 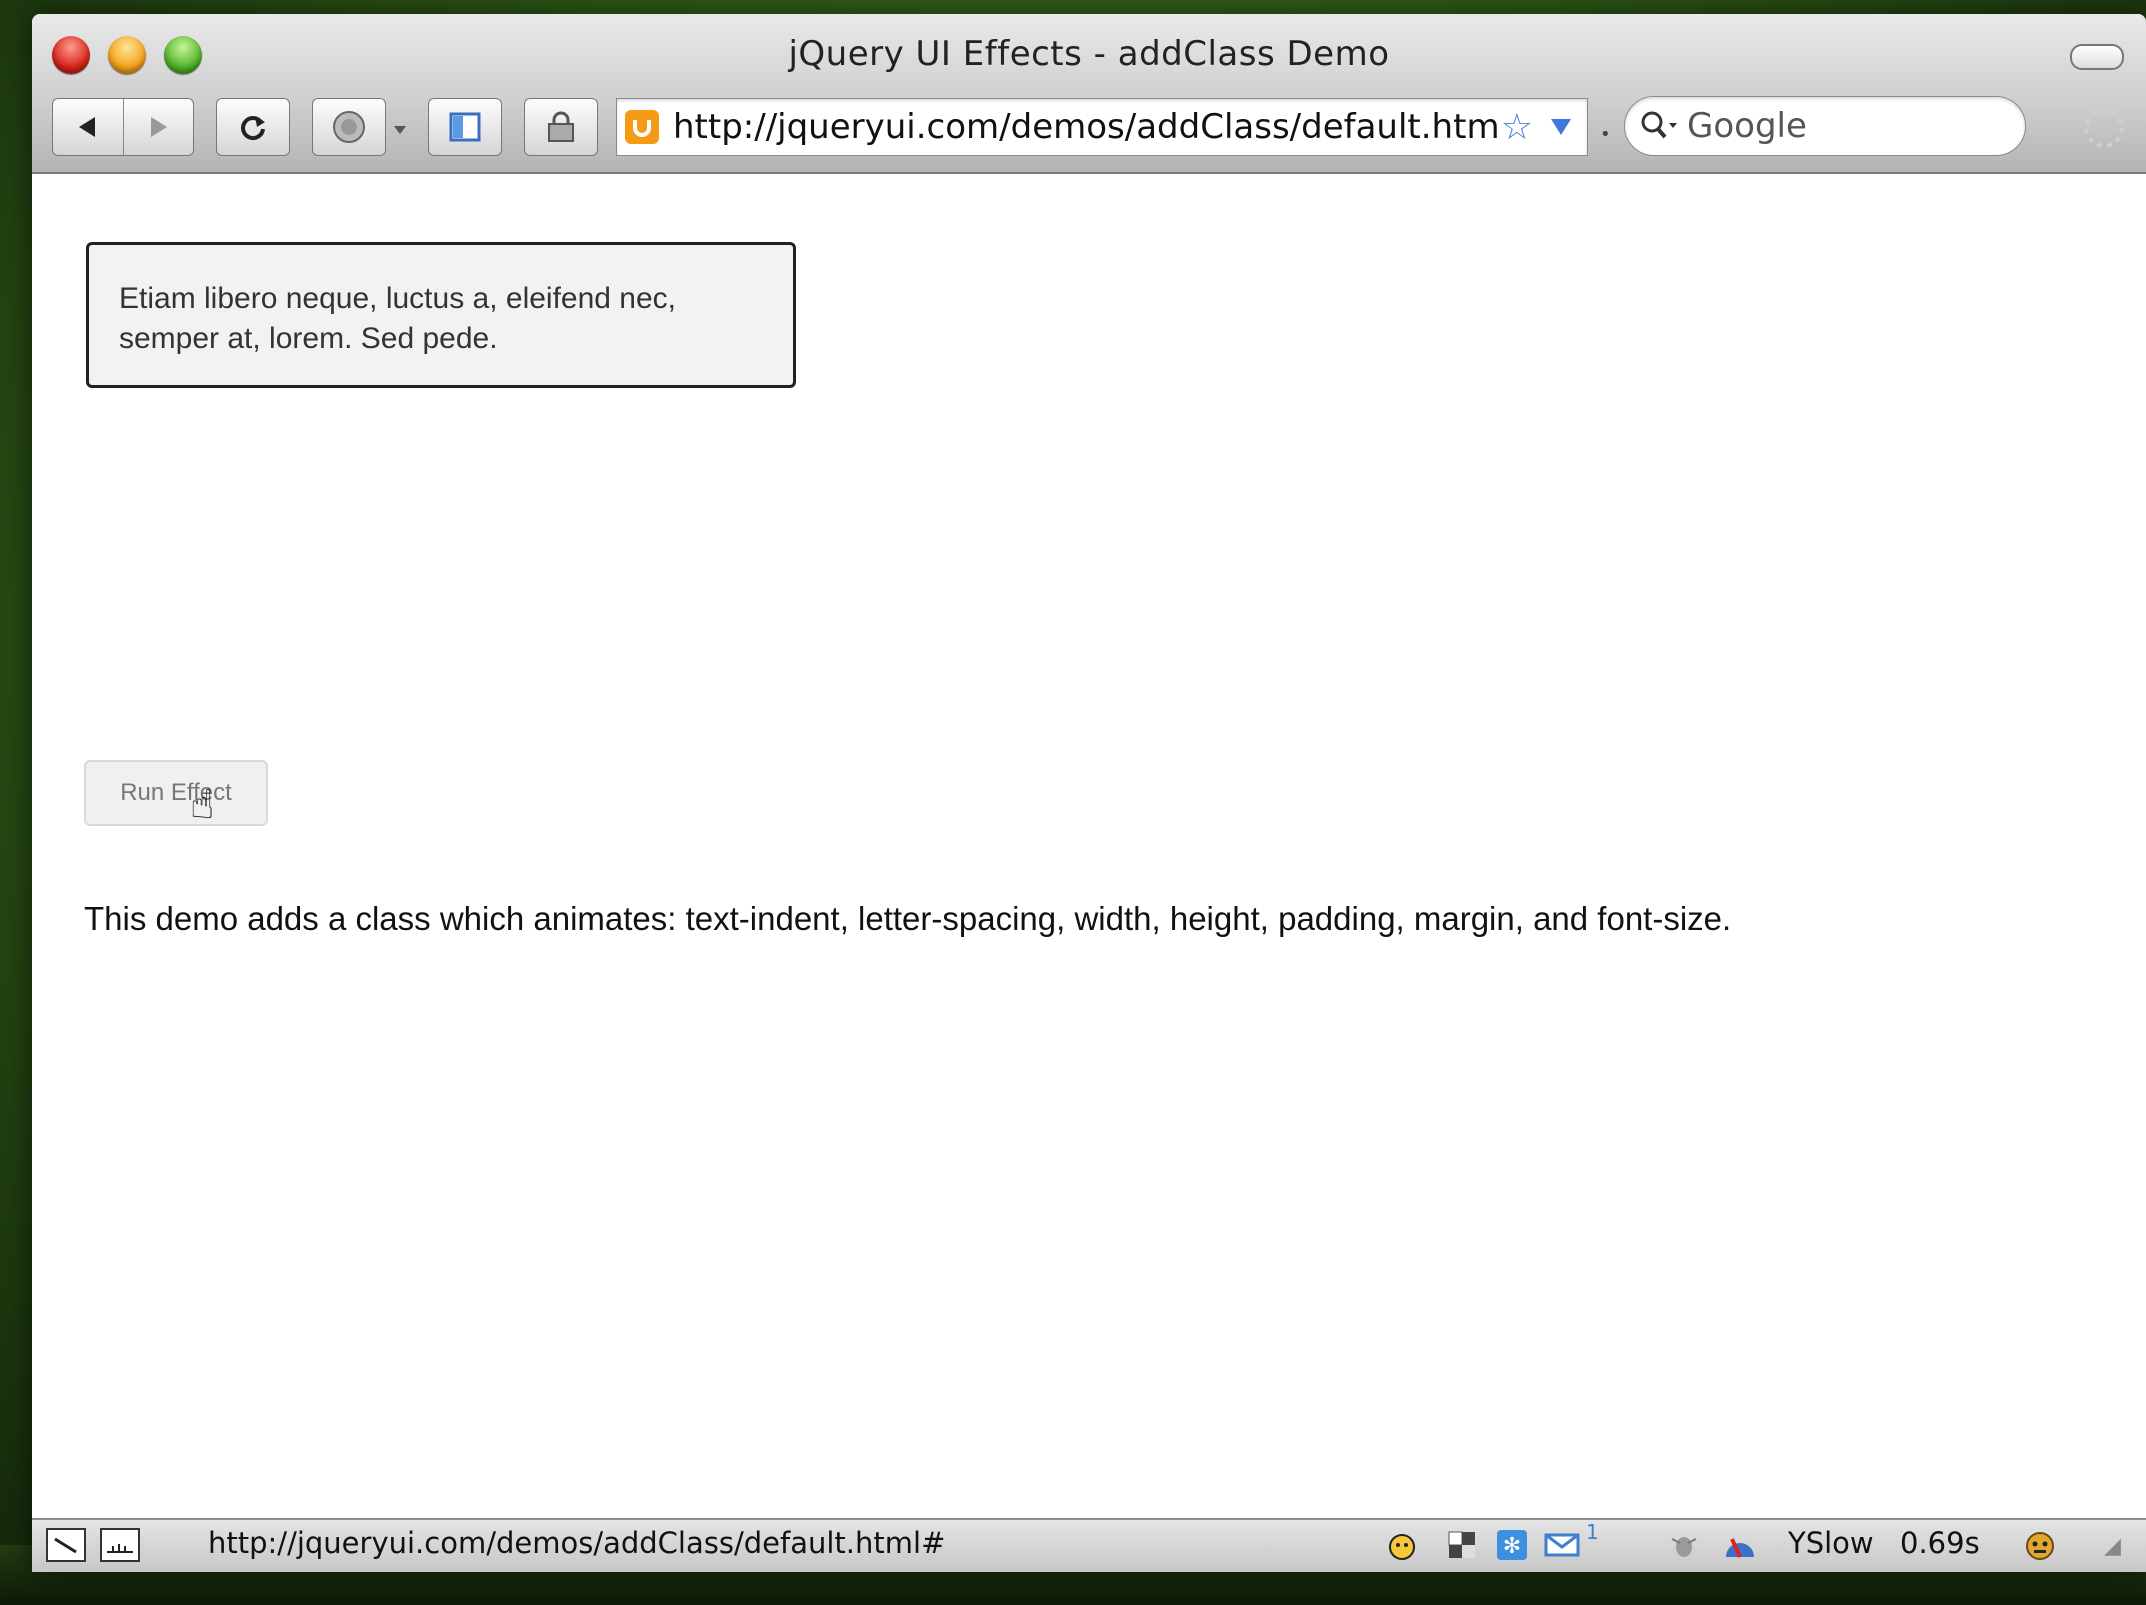 I want to click on back-arrow-icon, so click(x=86, y=127).